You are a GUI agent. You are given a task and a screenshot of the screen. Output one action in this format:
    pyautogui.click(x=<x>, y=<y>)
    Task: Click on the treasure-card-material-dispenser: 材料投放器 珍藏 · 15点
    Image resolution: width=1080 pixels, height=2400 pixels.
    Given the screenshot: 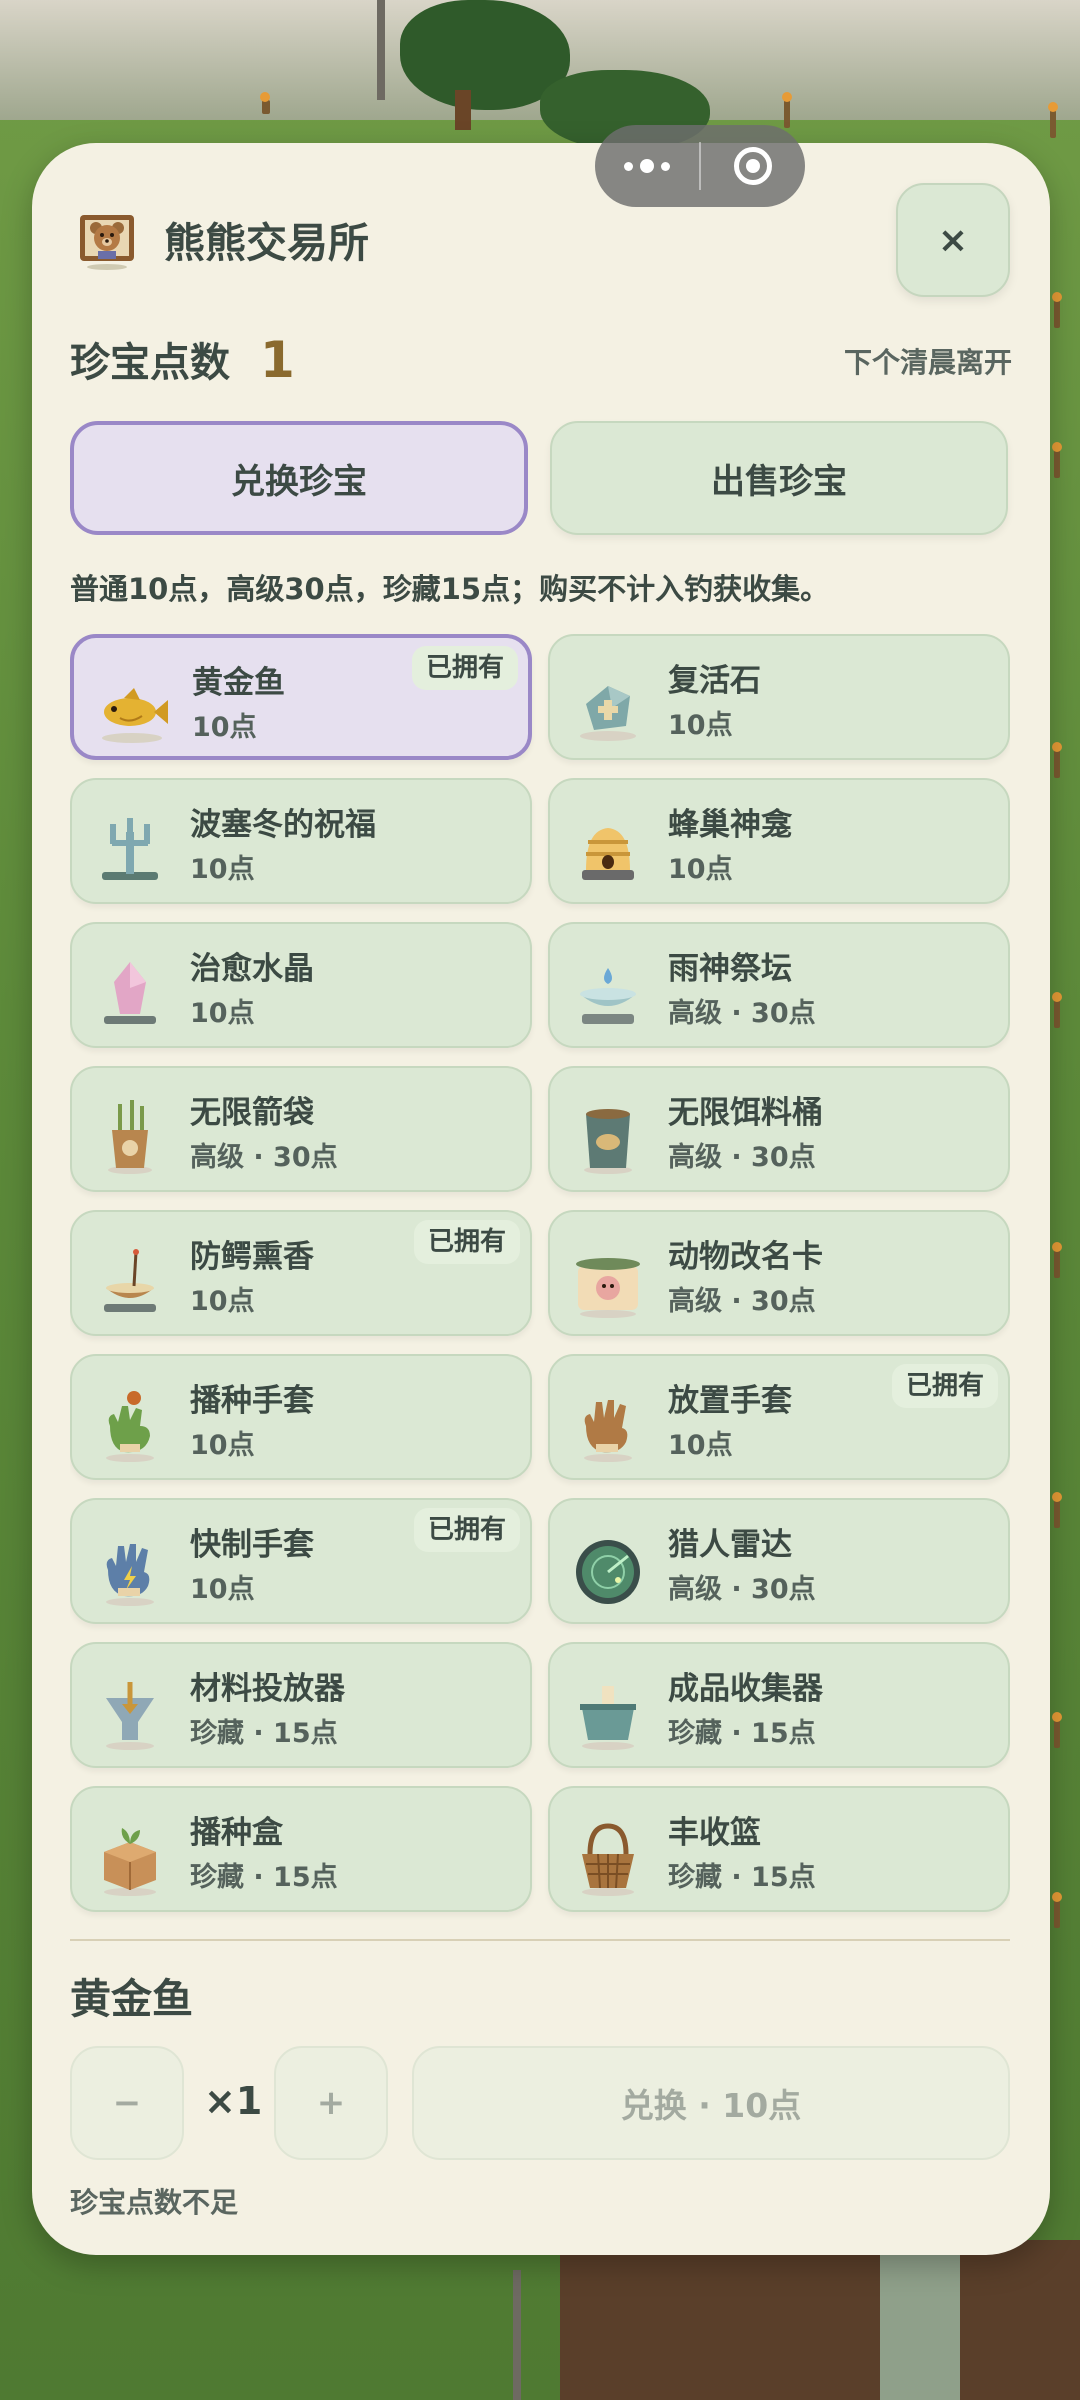 What is the action you would take?
    pyautogui.click(x=301, y=1705)
    